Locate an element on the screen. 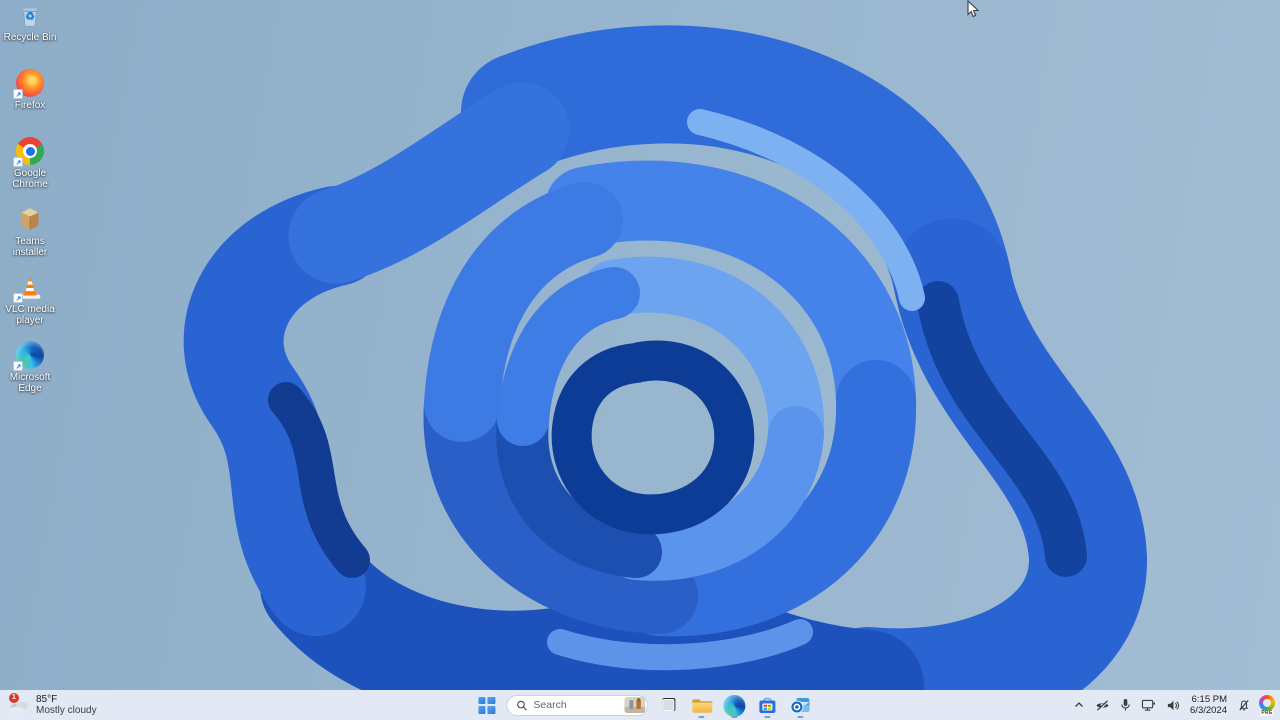 The width and height of the screenshot is (1280, 720). outlook-icon is located at coordinates (800, 706).